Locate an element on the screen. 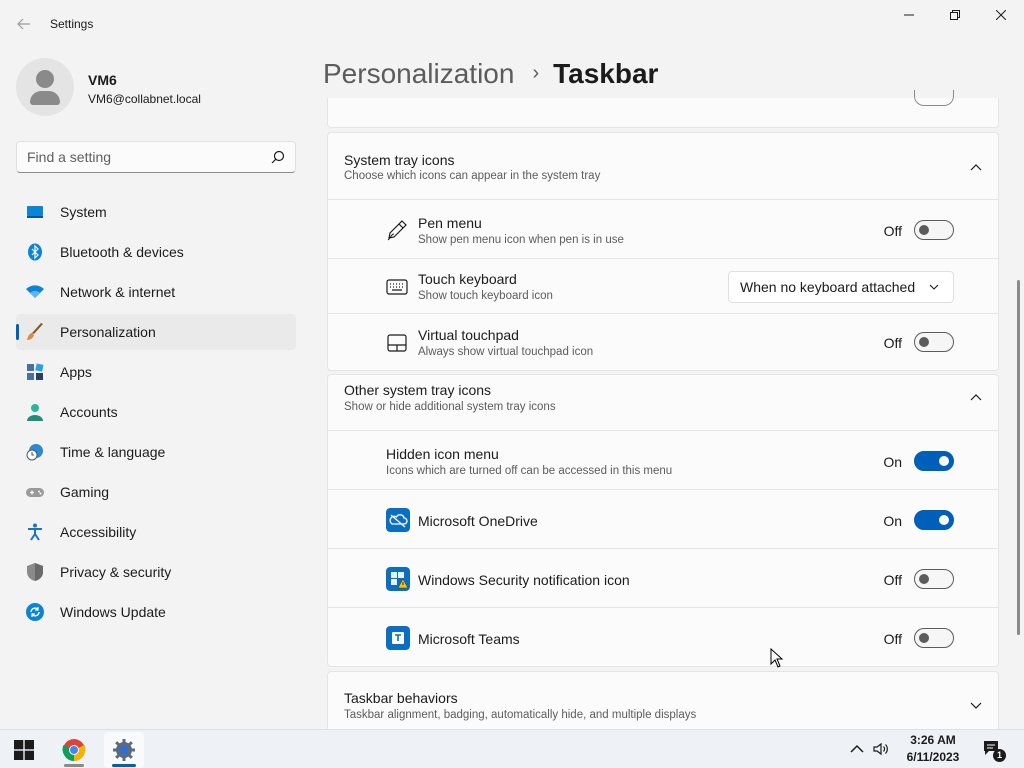  chrome-icon is located at coordinates (74, 750).